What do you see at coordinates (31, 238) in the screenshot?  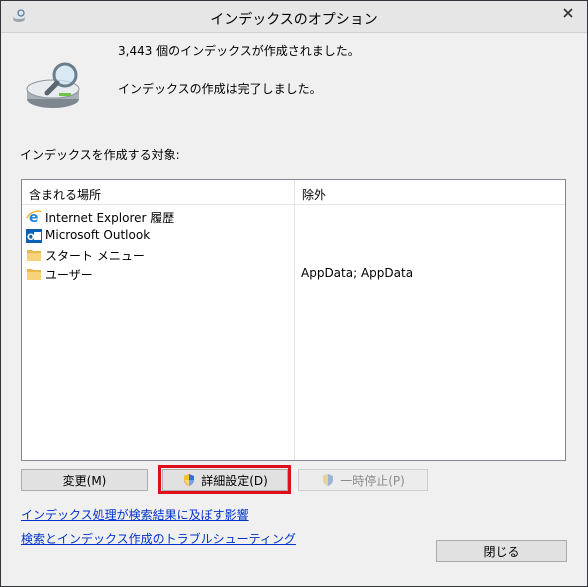 I see `svg-text: O` at bounding box center [31, 238].